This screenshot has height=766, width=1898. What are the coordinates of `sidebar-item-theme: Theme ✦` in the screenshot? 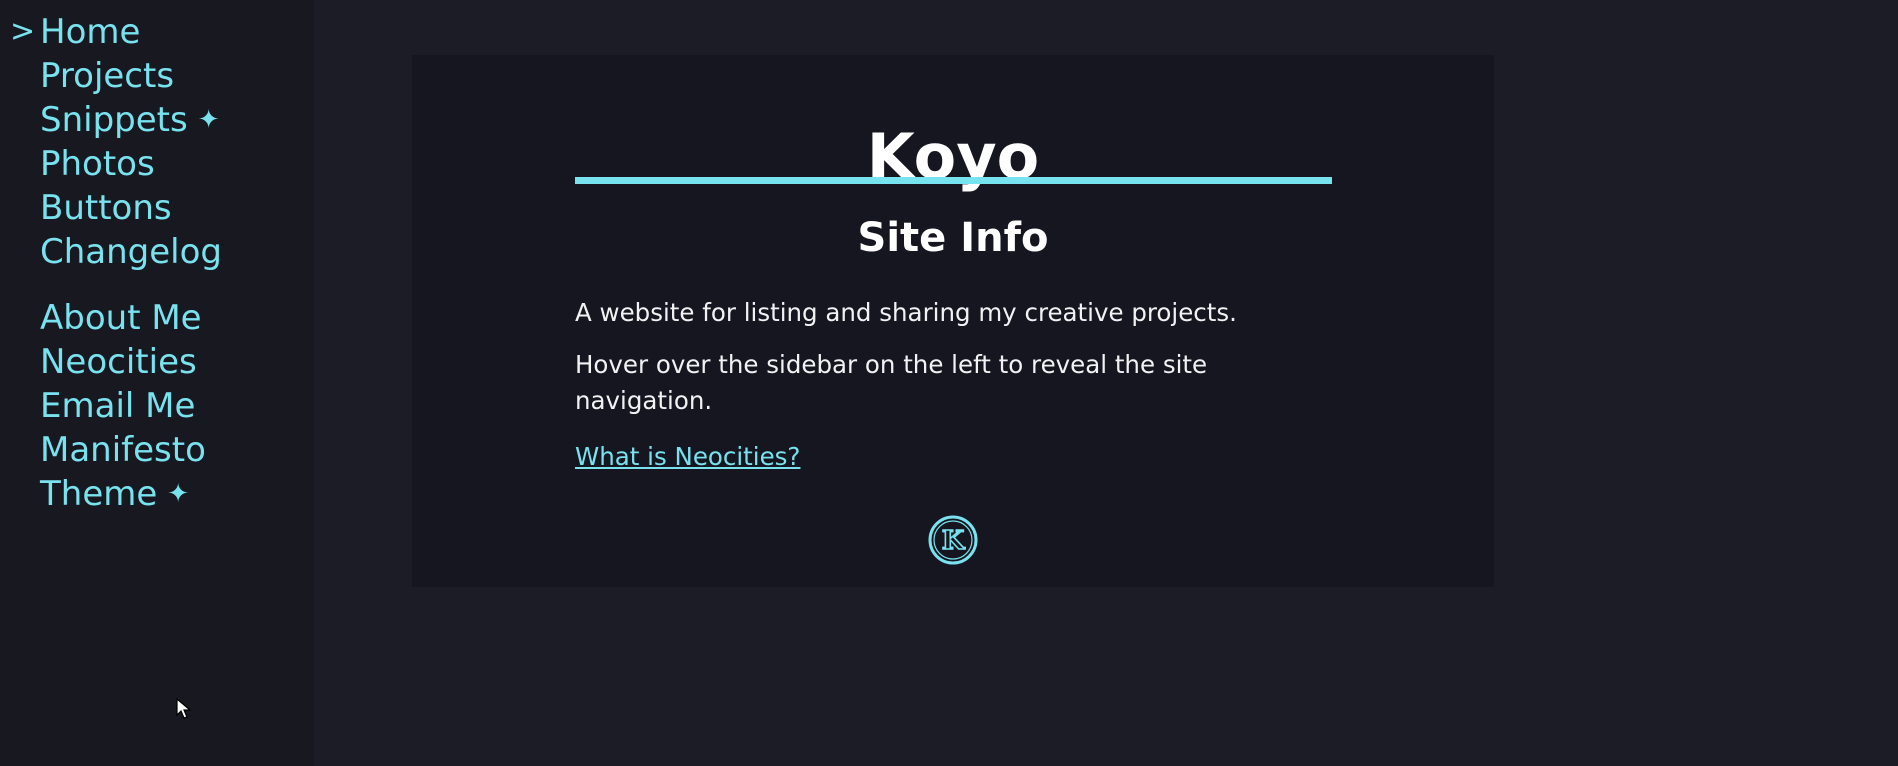 It's located at (157, 494).